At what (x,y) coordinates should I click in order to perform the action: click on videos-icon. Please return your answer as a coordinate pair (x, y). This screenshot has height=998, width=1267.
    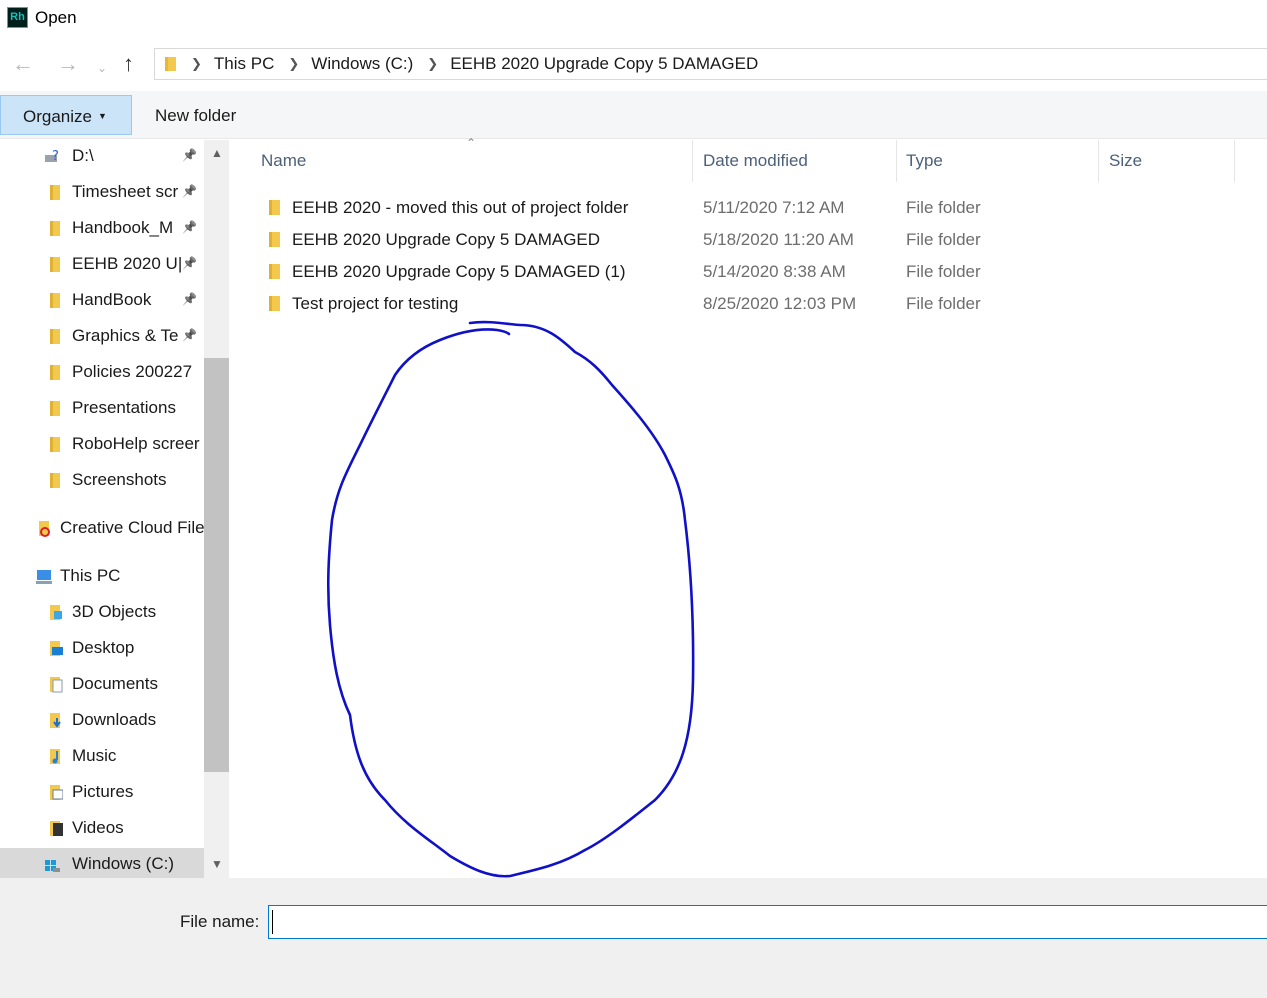
    Looking at the image, I should click on (56, 828).